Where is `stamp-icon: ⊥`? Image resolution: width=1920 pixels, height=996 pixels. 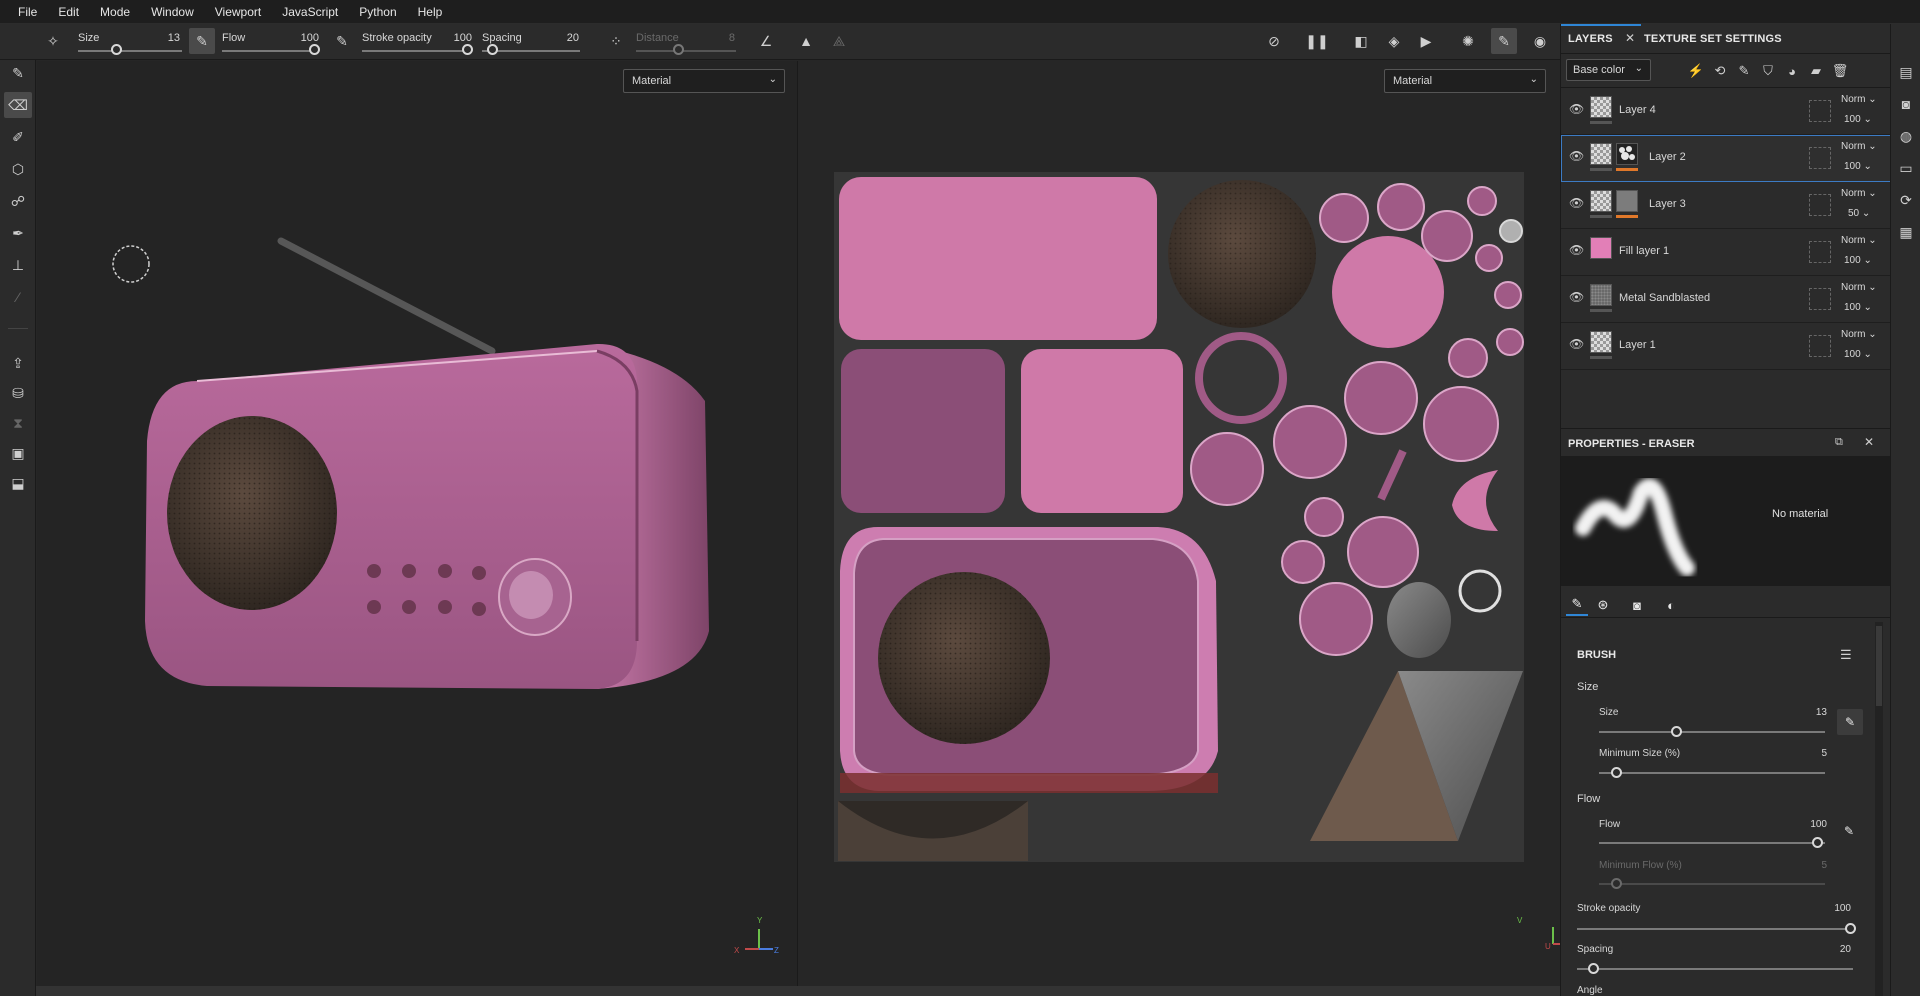
stamp-icon: ⊥ is located at coordinates (18, 265).